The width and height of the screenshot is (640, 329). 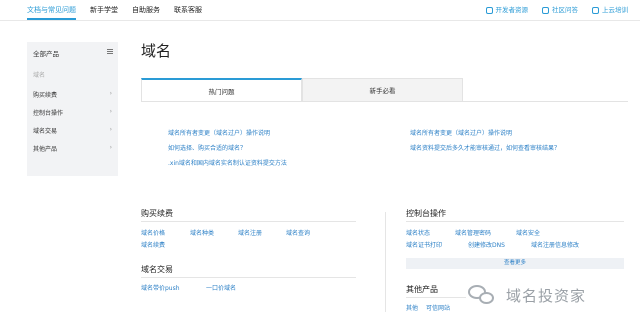 I want to click on console-link-password: 域名管理密码, so click(x=473, y=232).